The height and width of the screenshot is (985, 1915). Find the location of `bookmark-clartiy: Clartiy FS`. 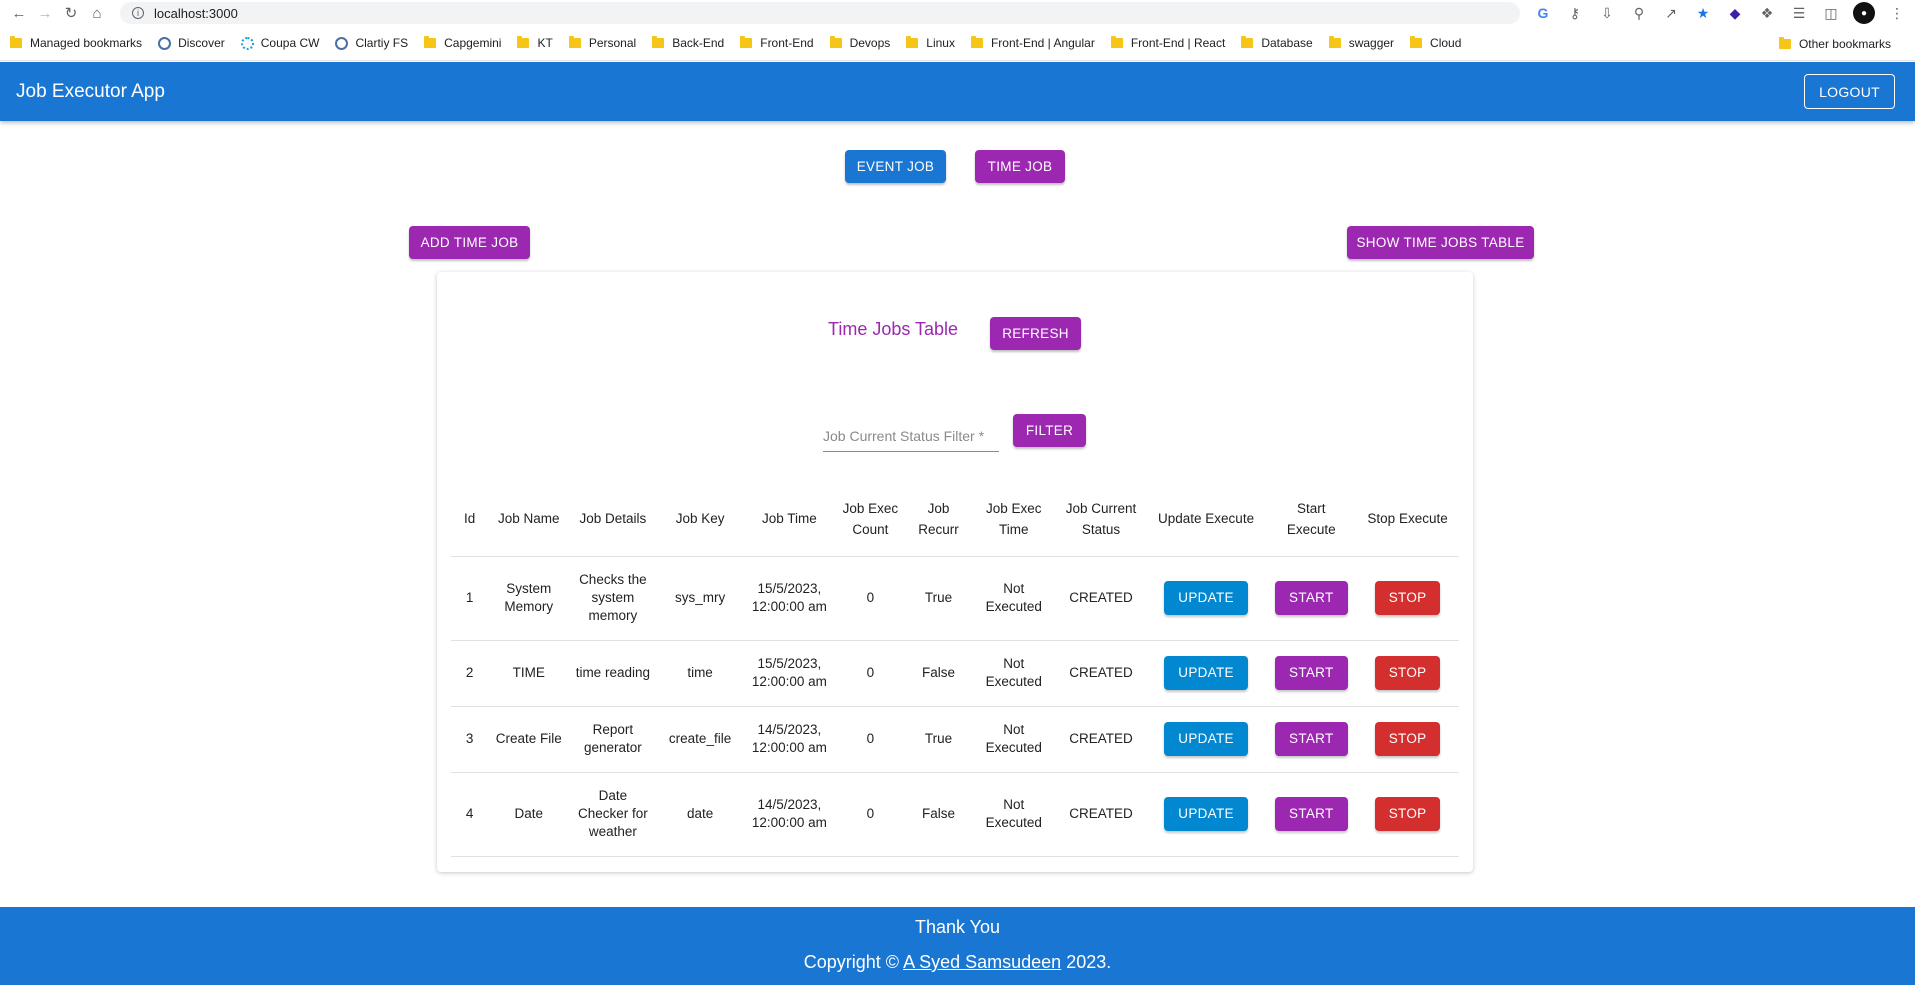

bookmark-clartiy: Clartiy FS is located at coordinates (371, 43).